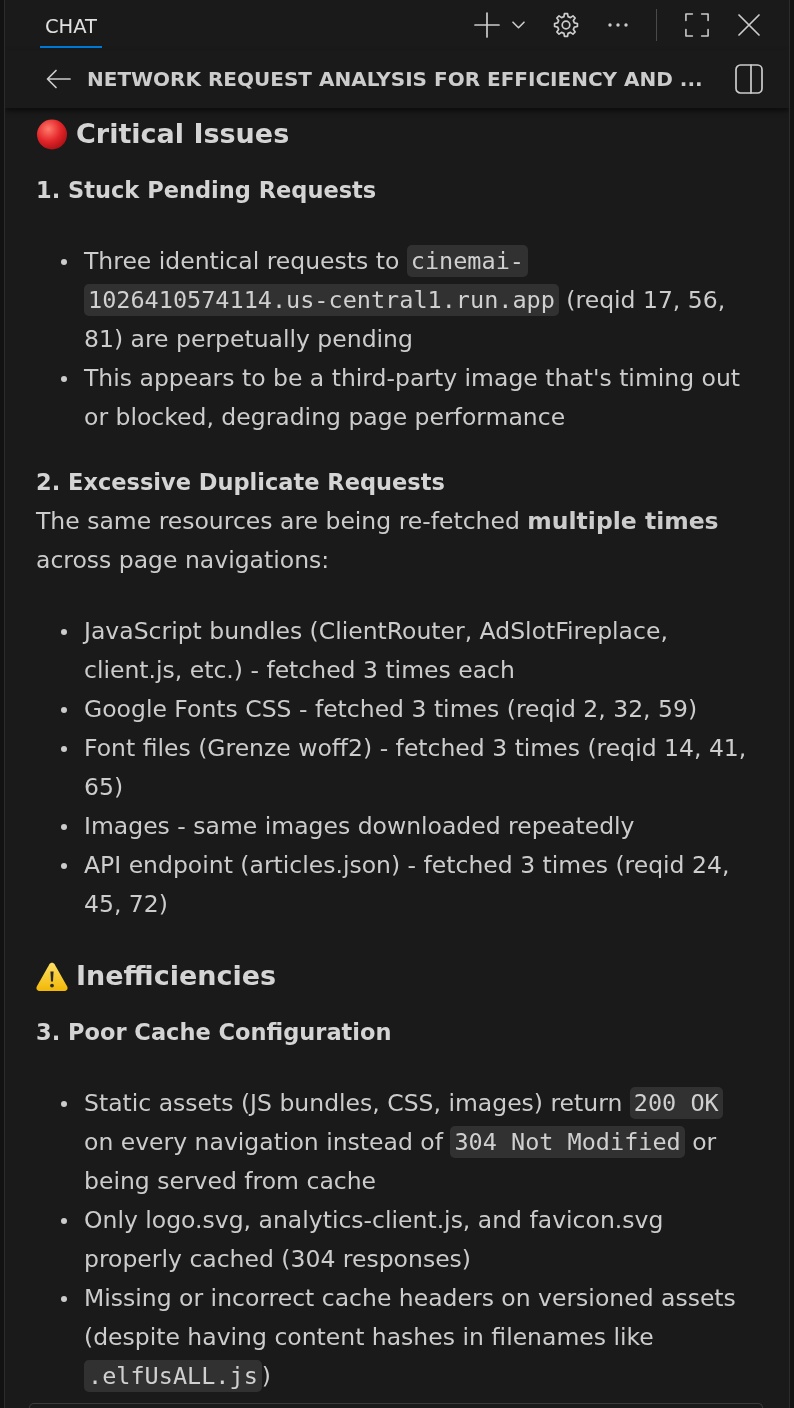 The height and width of the screenshot is (1408, 794). What do you see at coordinates (207, 190) in the screenshot?
I see `subheading: 1. Stuck Pending Requests` at bounding box center [207, 190].